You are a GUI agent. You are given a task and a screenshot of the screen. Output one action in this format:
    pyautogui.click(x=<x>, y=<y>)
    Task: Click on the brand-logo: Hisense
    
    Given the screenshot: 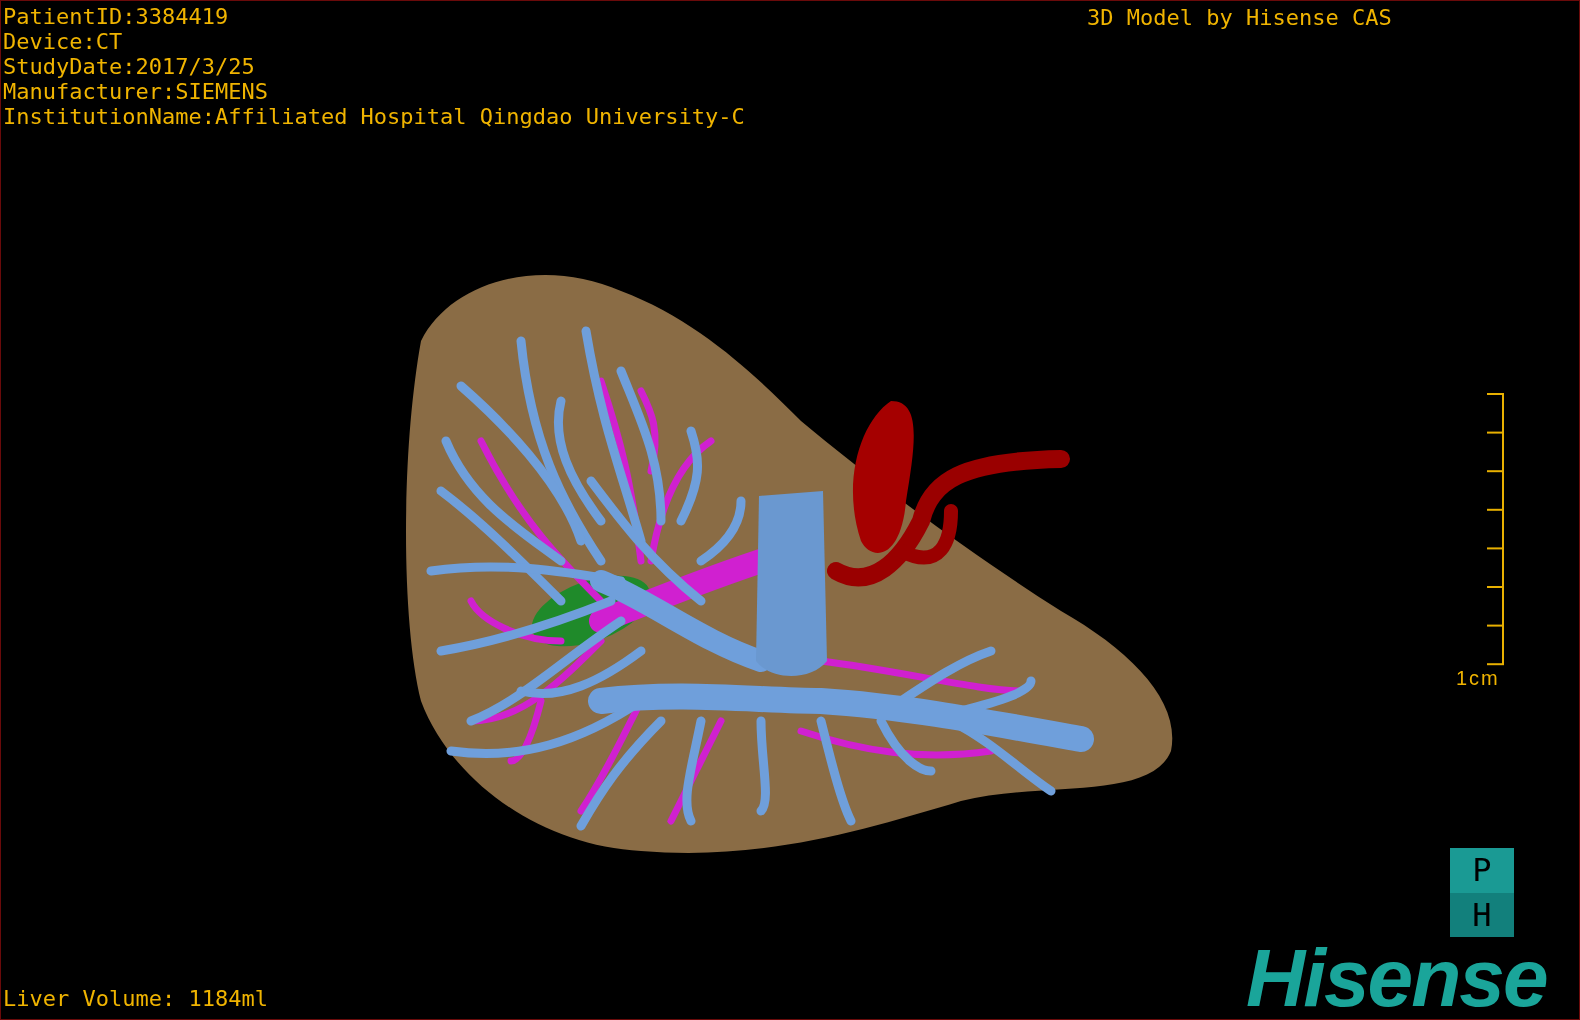 What is the action you would take?
    pyautogui.click(x=1396, y=977)
    